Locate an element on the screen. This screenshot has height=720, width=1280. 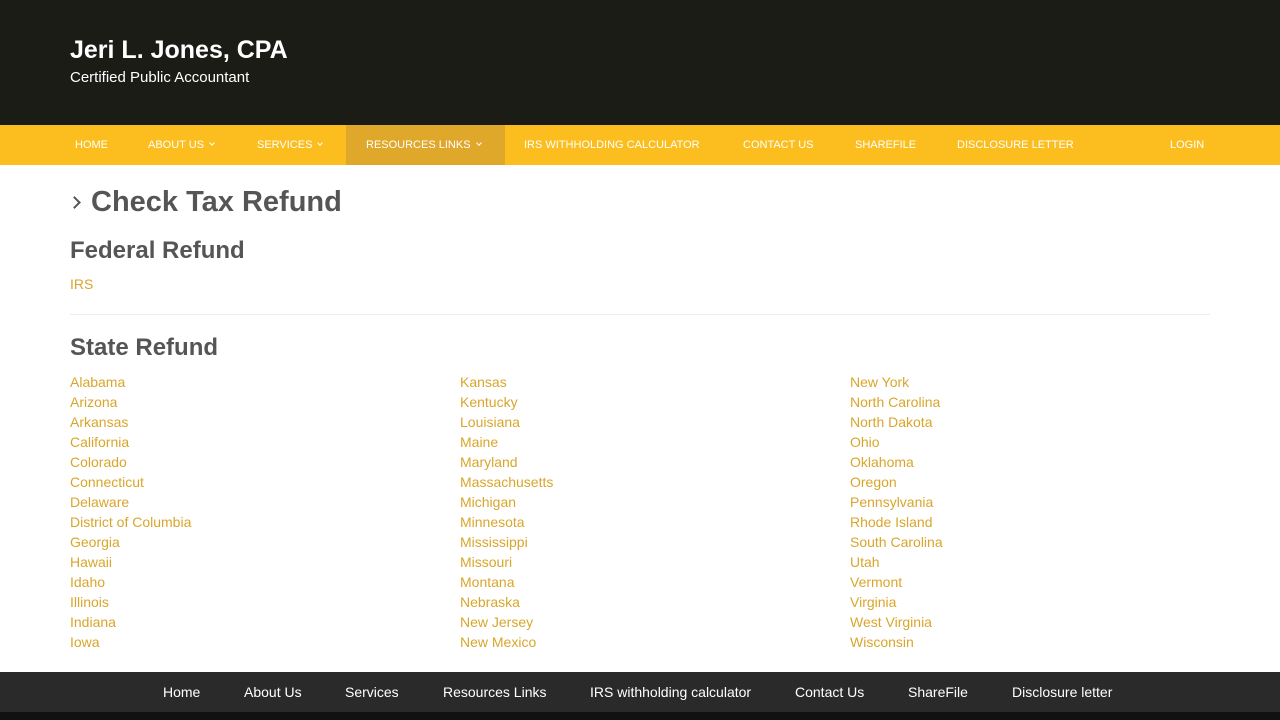
nav-services-label: Services is located at coordinates (285, 145).